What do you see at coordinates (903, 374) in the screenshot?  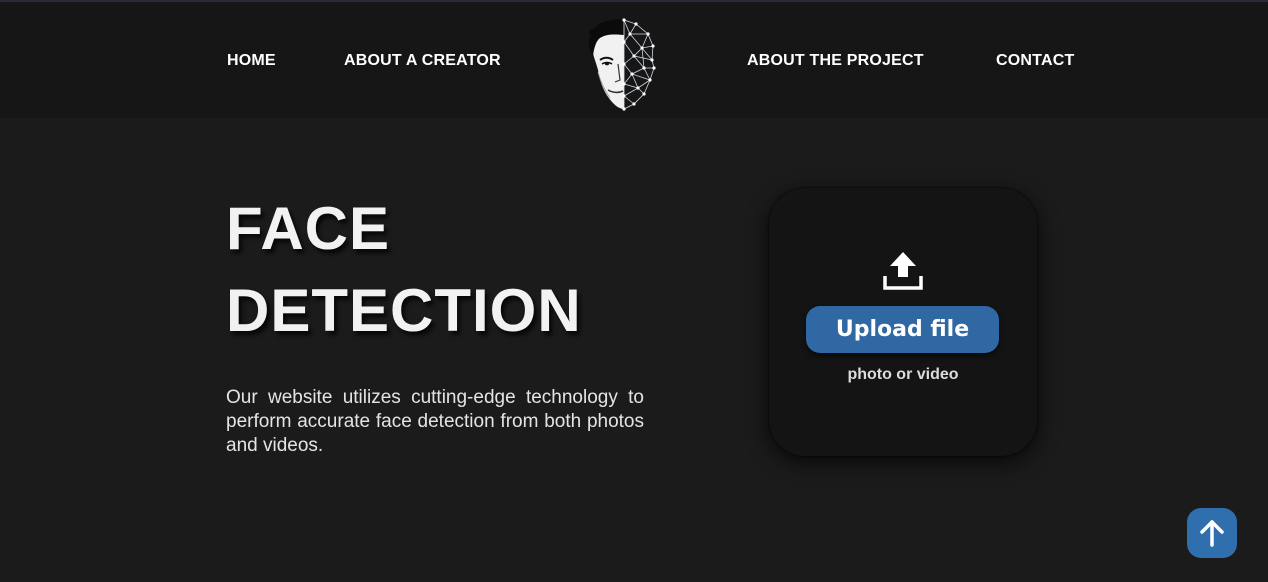 I see `upload-subtitle: photo or video` at bounding box center [903, 374].